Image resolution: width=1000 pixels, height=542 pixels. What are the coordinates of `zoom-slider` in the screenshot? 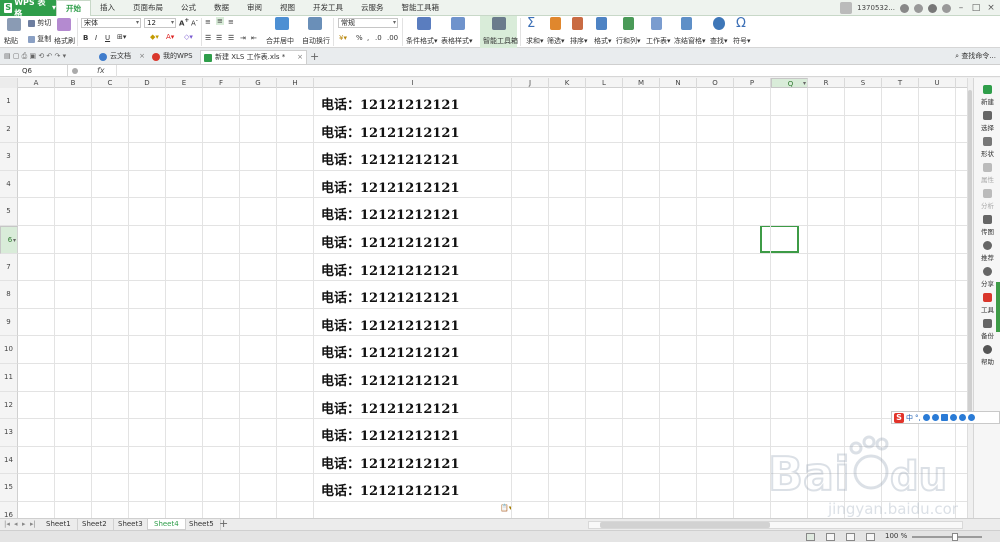 It's located at (947, 537).